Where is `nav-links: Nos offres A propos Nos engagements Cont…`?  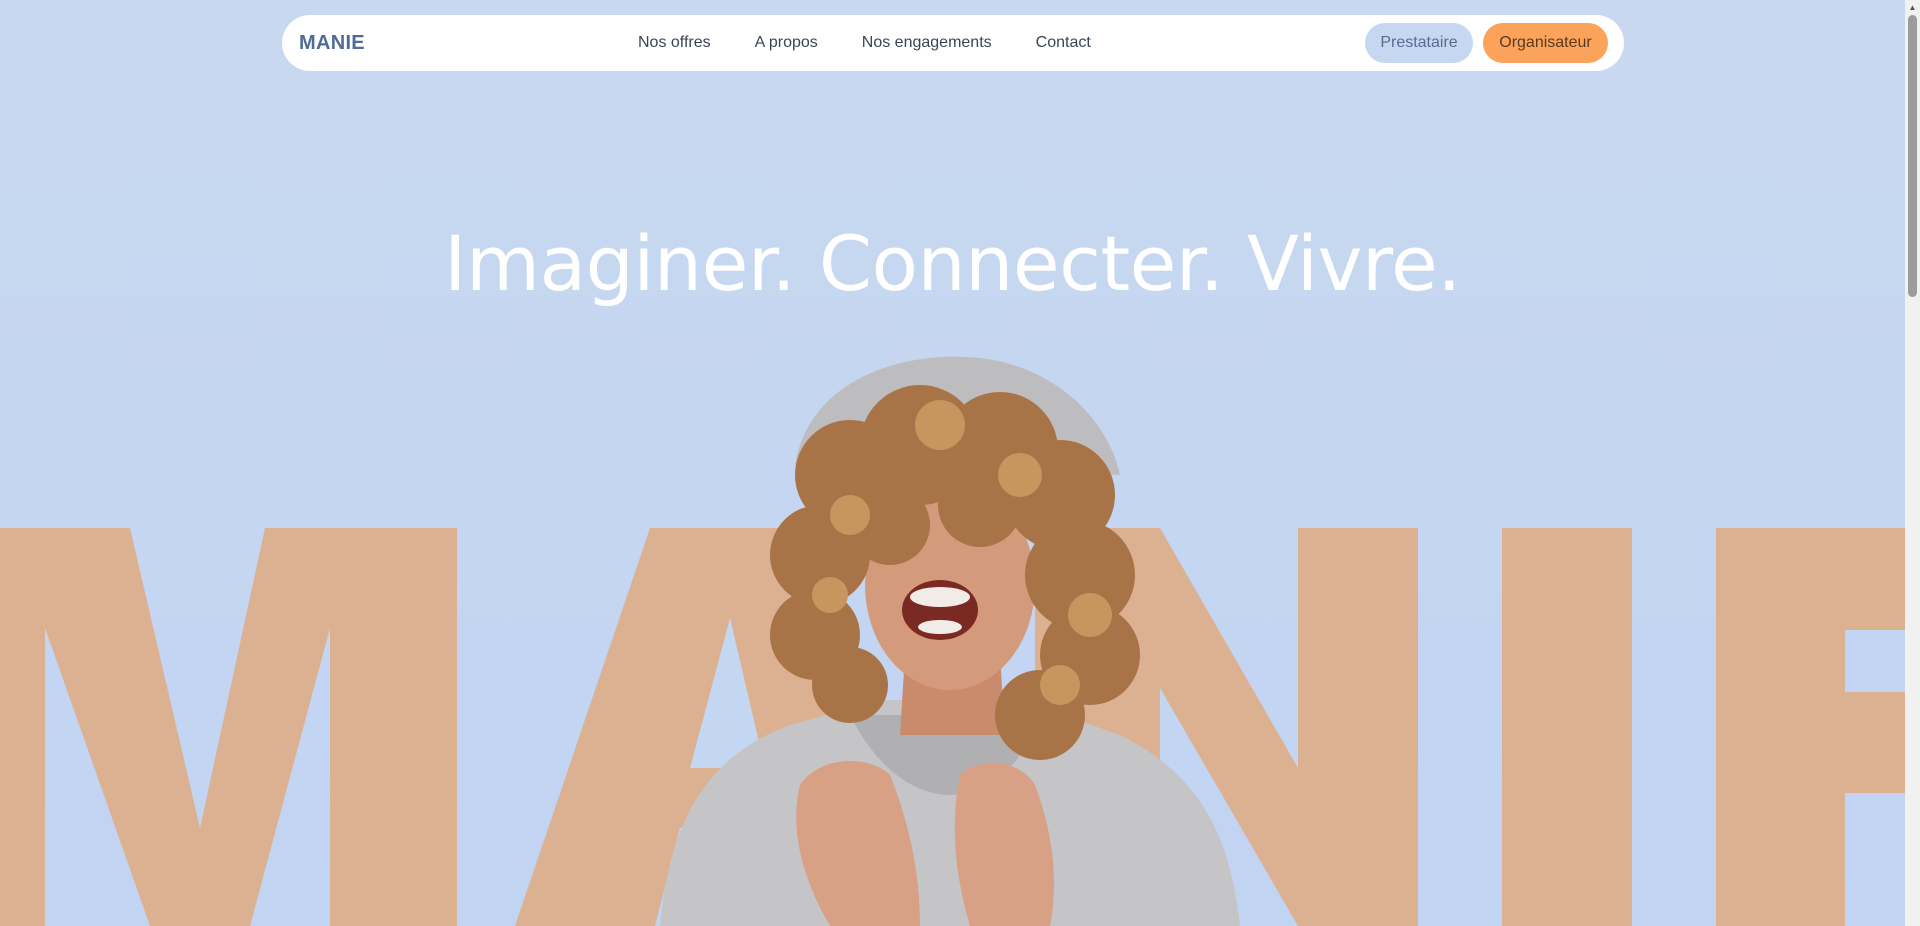
nav-links: Nos offres A propos Nos engagements Cont… is located at coordinates (886, 43).